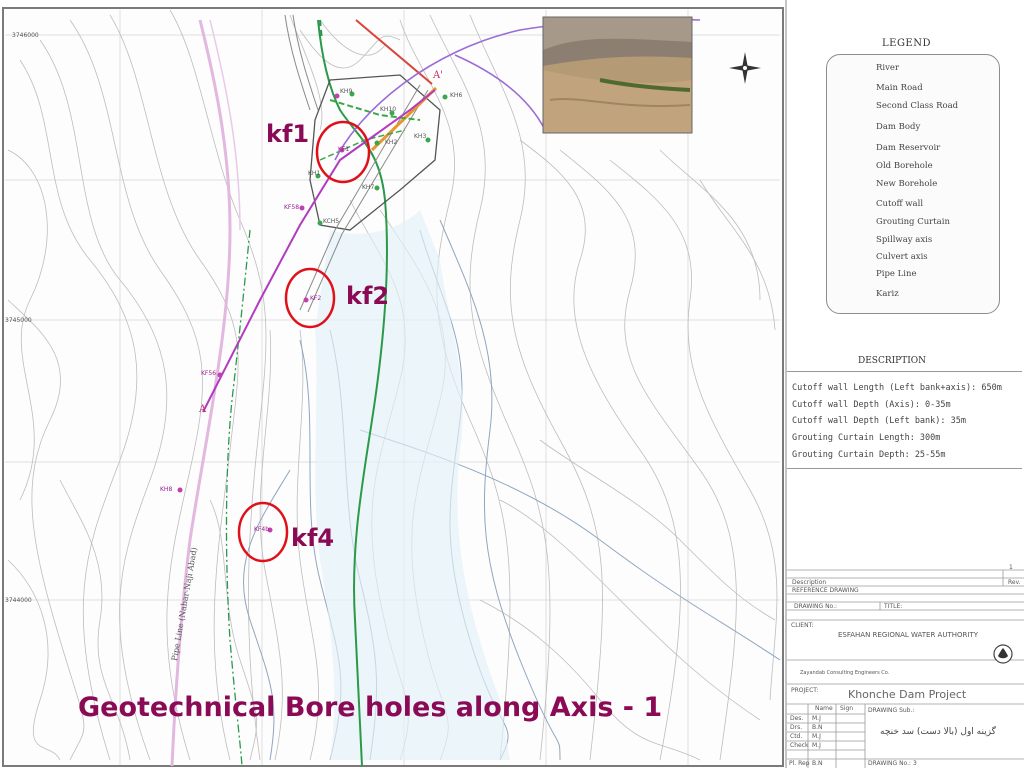 The image size is (1024, 768). I want to click on kf4-label: kf4, so click(313, 538).